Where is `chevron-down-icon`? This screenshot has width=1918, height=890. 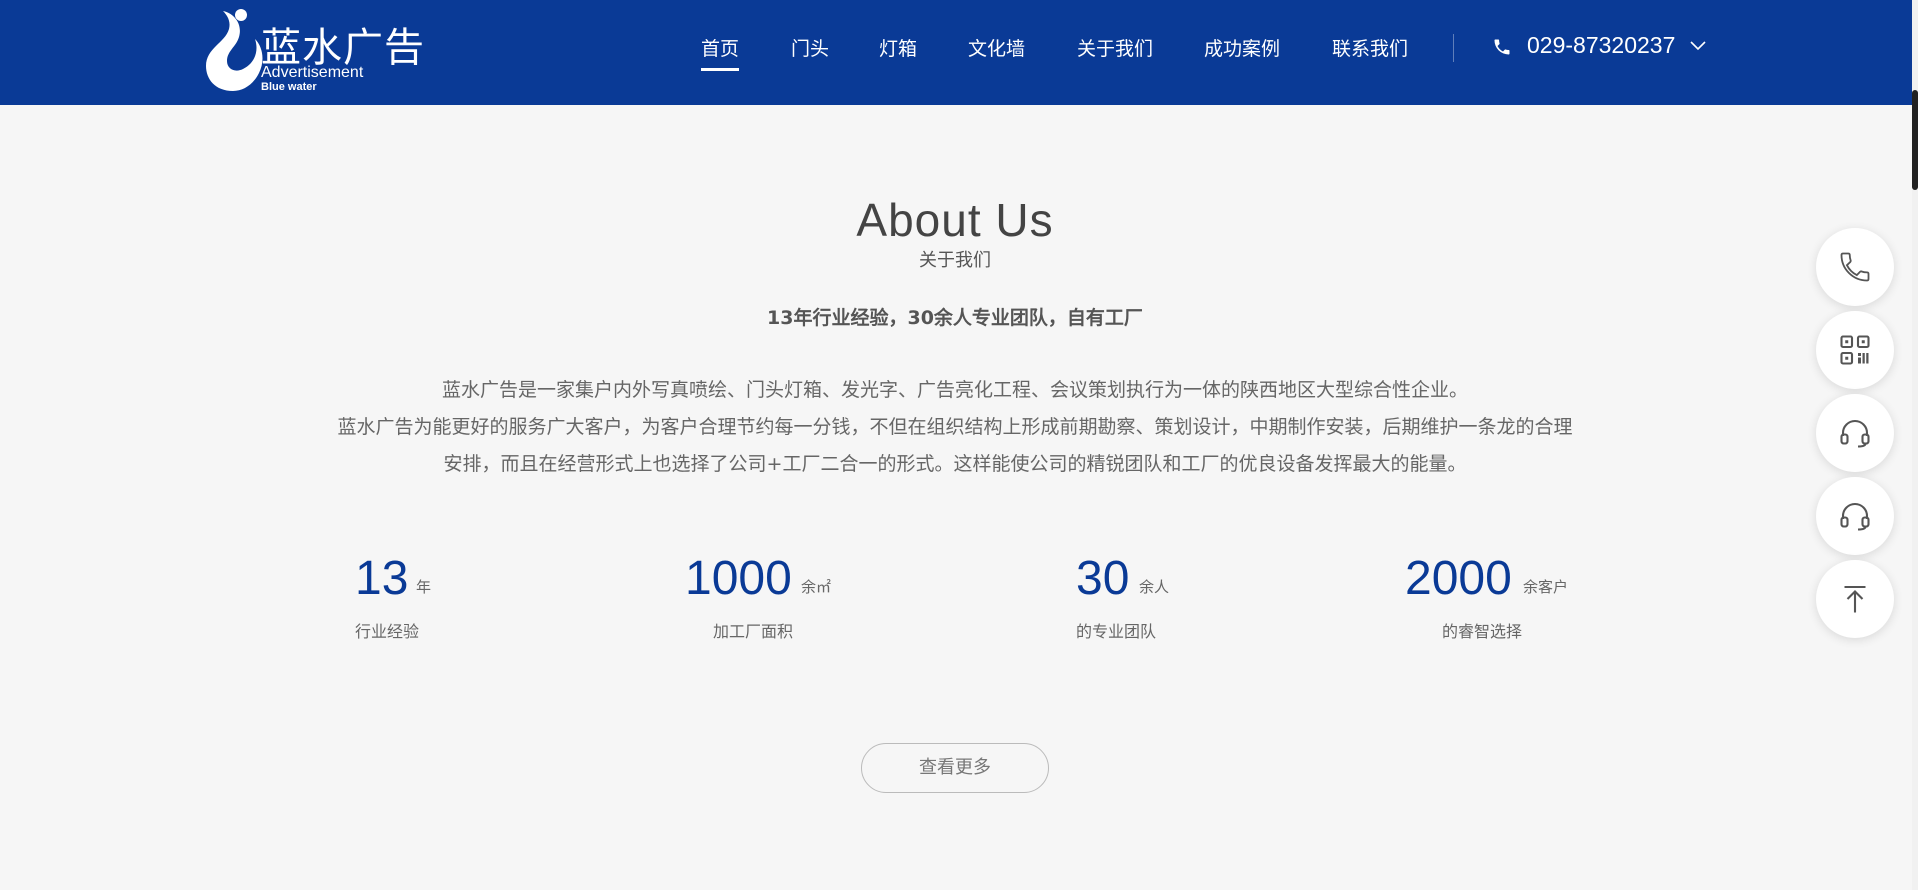
chevron-down-icon is located at coordinates (1698, 46).